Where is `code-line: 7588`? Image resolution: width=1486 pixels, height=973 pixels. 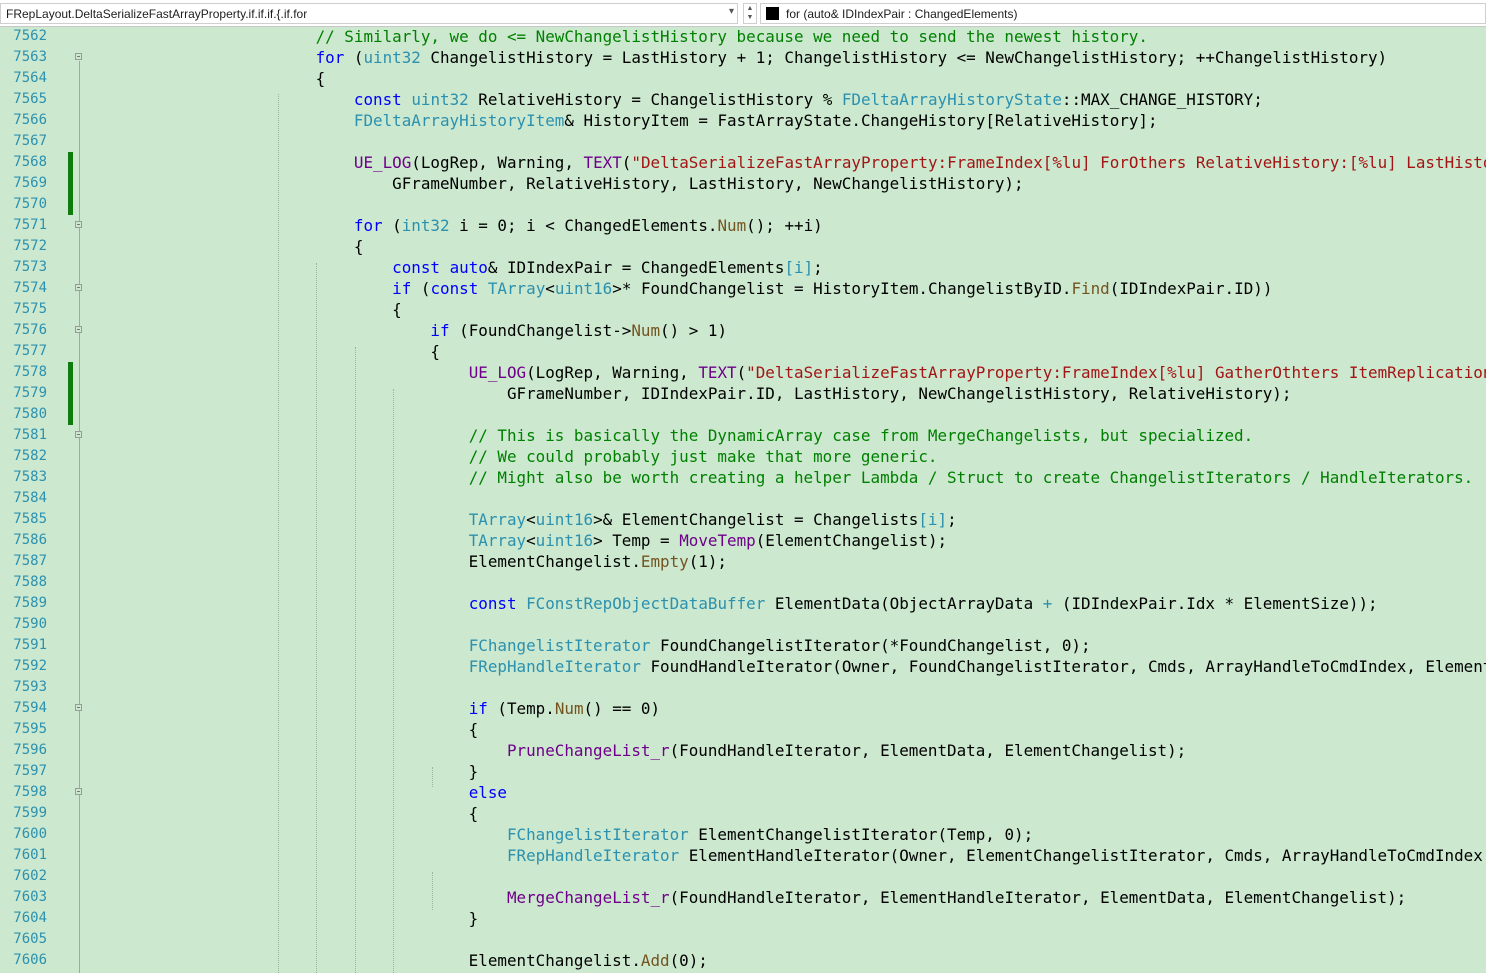
code-line: 7588 is located at coordinates (743, 582).